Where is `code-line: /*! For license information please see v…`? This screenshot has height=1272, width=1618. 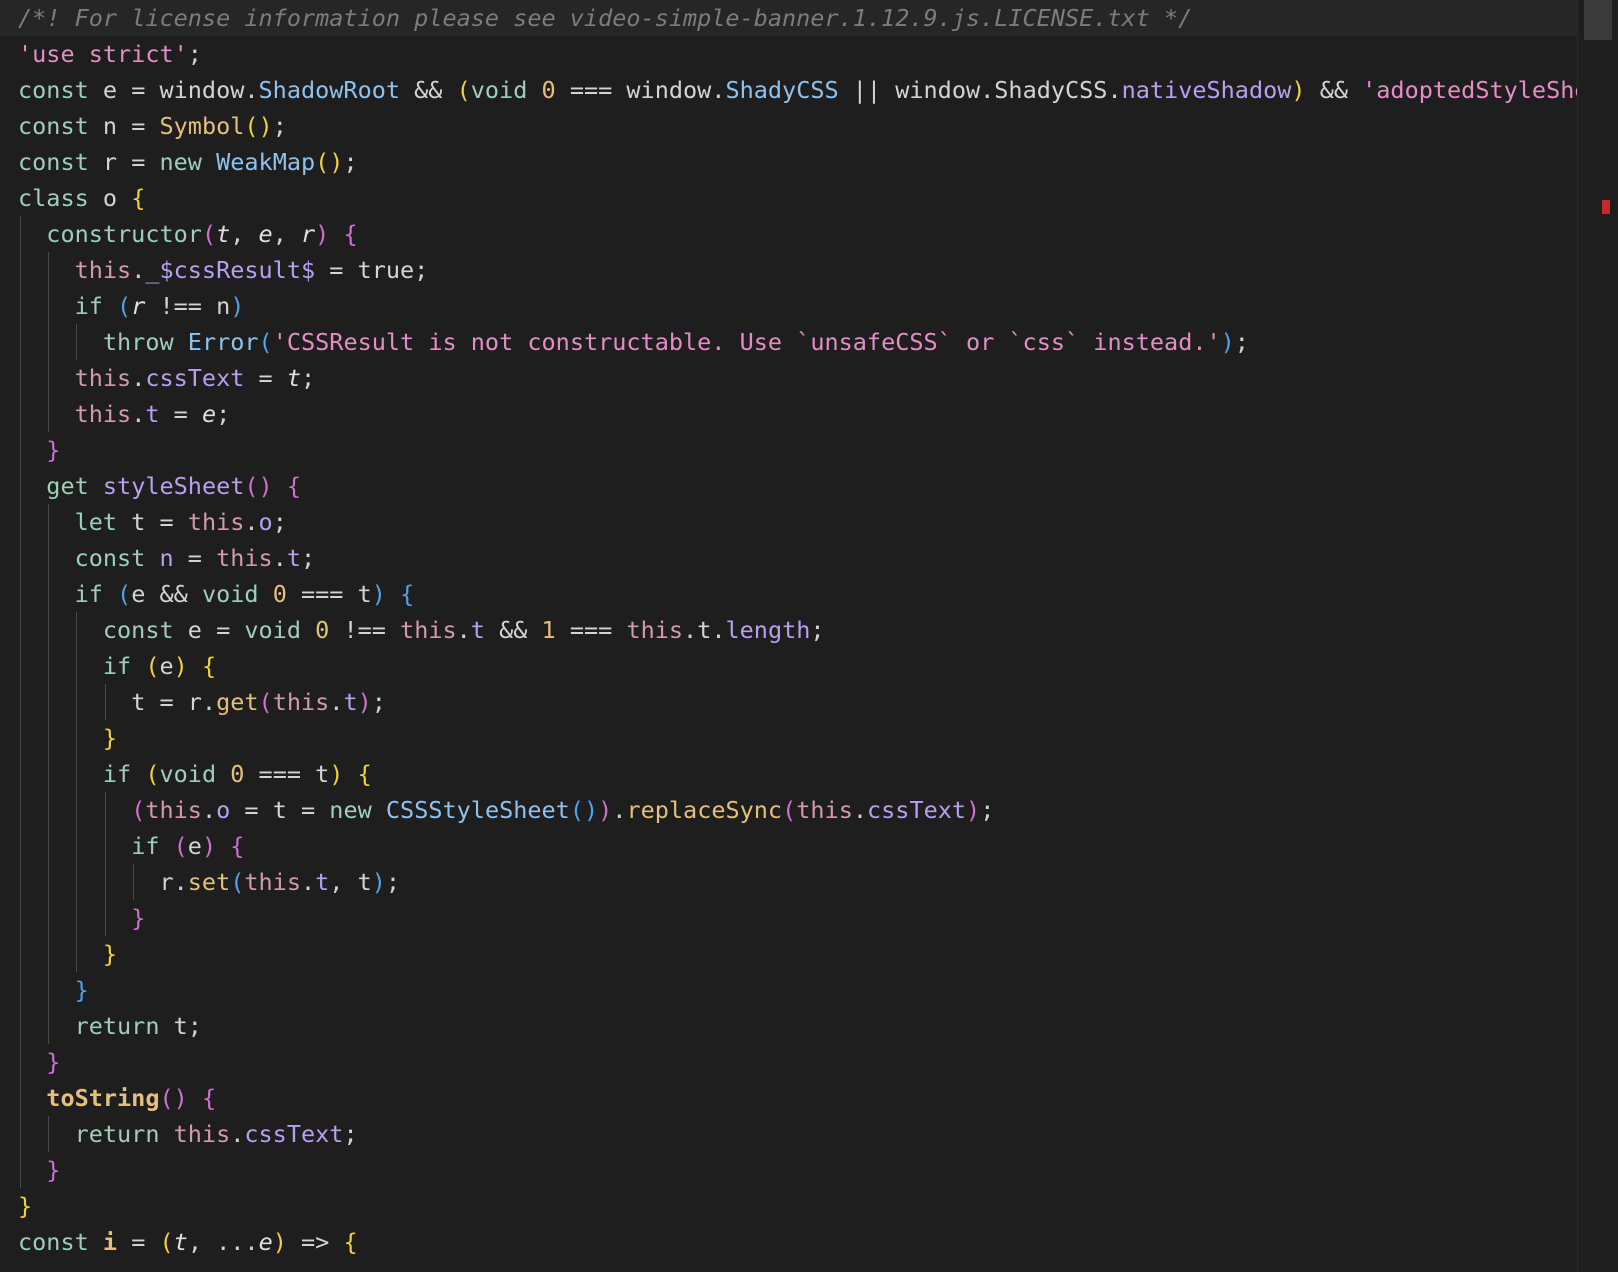 code-line: /*! For license information please see v… is located at coordinates (789, 18).